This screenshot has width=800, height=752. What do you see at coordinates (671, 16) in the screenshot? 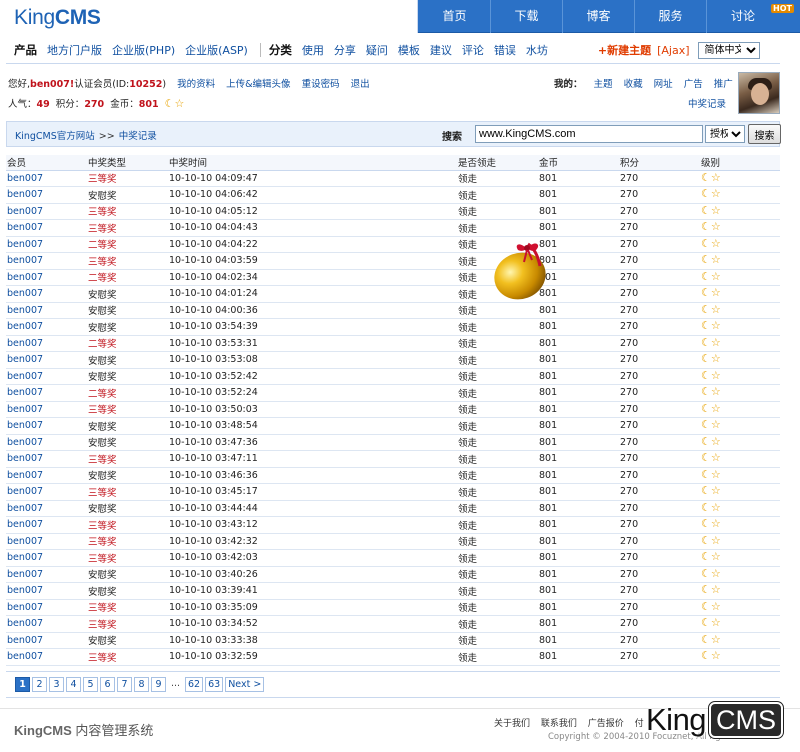
I see `nav-service: 服务` at bounding box center [671, 16].